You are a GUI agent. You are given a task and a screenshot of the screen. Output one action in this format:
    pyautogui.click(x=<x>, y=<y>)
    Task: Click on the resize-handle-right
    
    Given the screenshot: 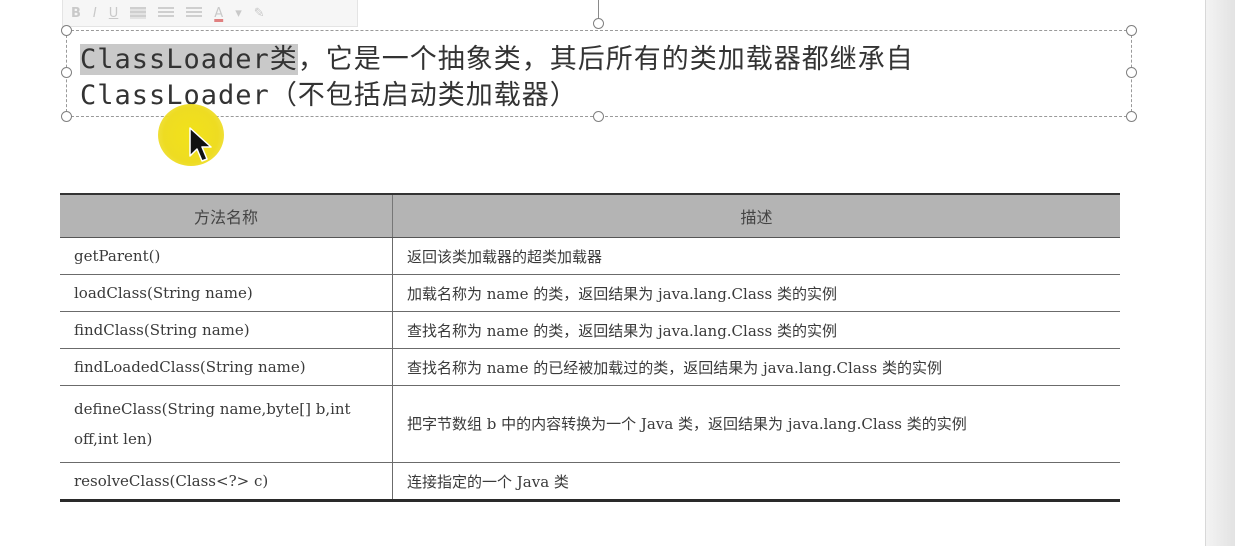 What is the action you would take?
    pyautogui.click(x=1131, y=72)
    